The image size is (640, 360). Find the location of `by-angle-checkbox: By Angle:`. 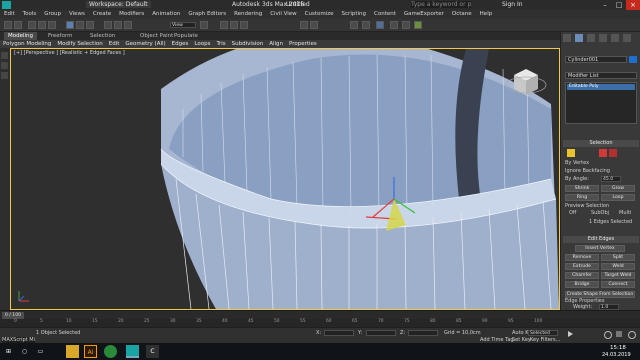

by-angle-checkbox: By Angle: is located at coordinates (577, 179).